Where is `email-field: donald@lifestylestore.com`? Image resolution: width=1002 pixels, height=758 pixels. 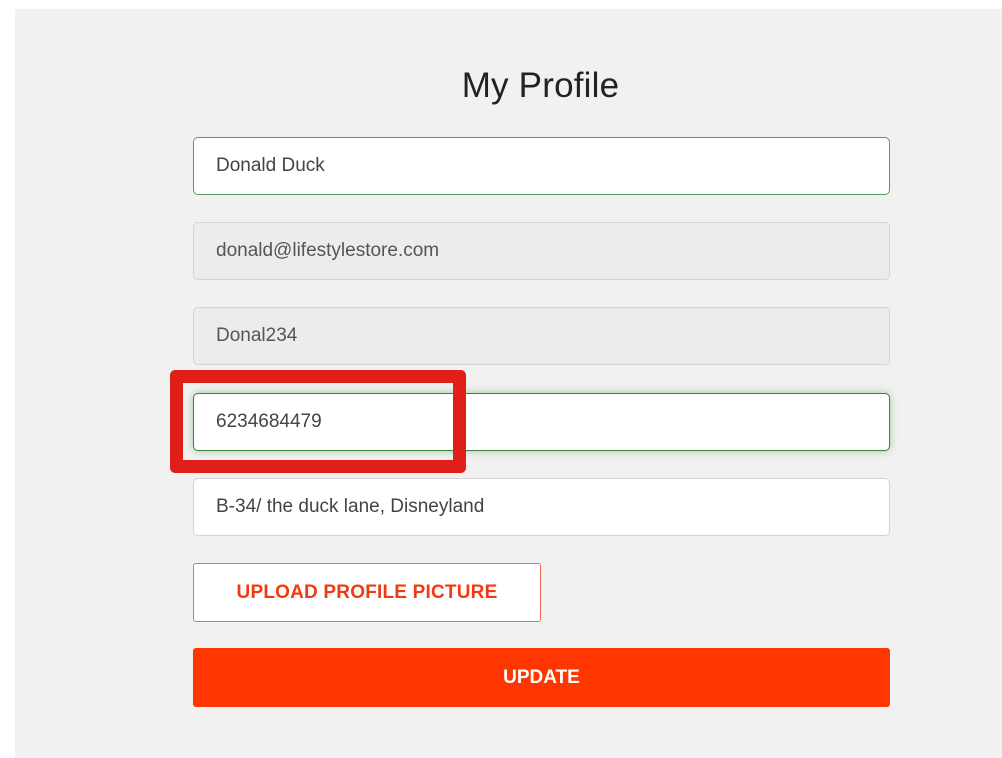 email-field: donald@lifestylestore.com is located at coordinates (541, 251).